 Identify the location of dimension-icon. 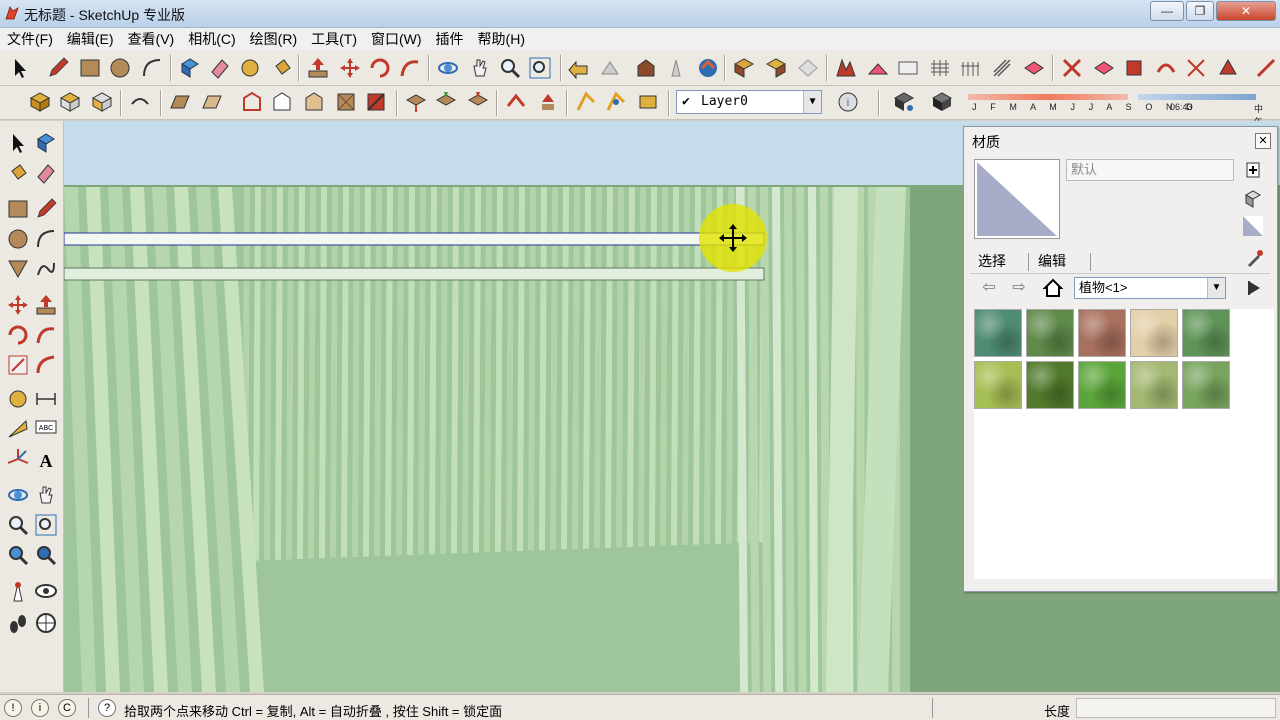
(46, 399).